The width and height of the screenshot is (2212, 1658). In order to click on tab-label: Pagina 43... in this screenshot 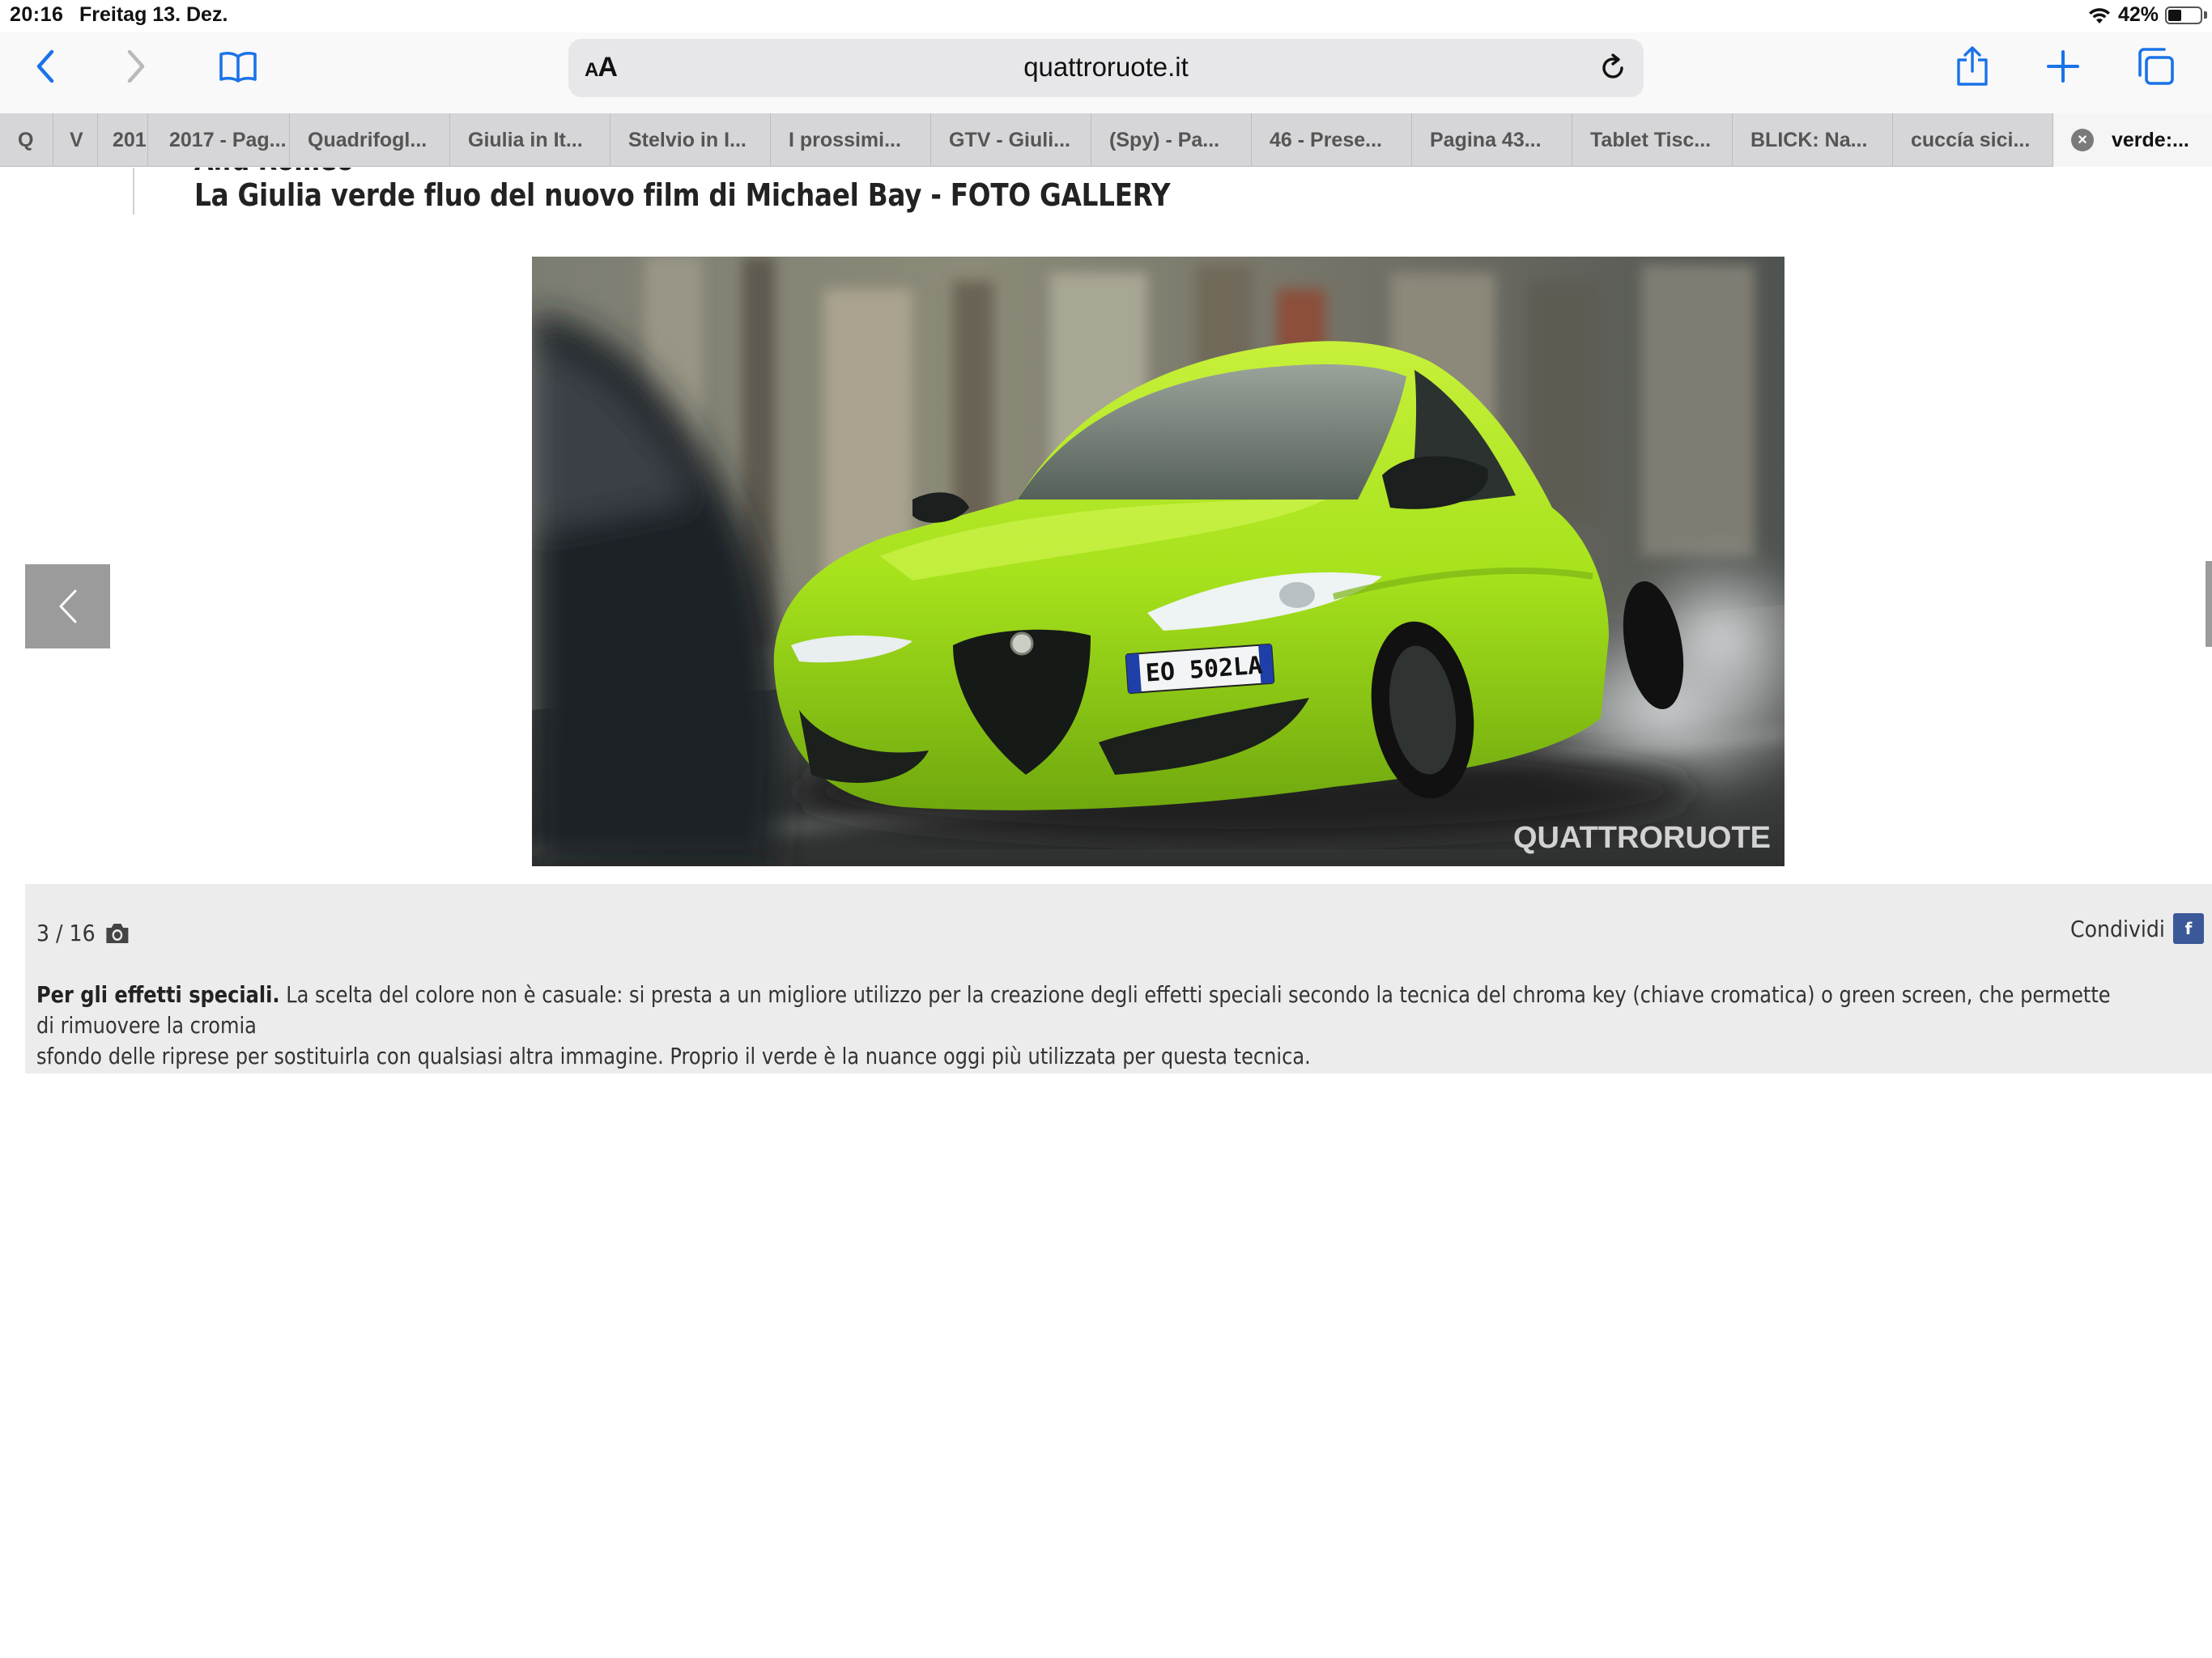, I will do `click(1486, 139)`.